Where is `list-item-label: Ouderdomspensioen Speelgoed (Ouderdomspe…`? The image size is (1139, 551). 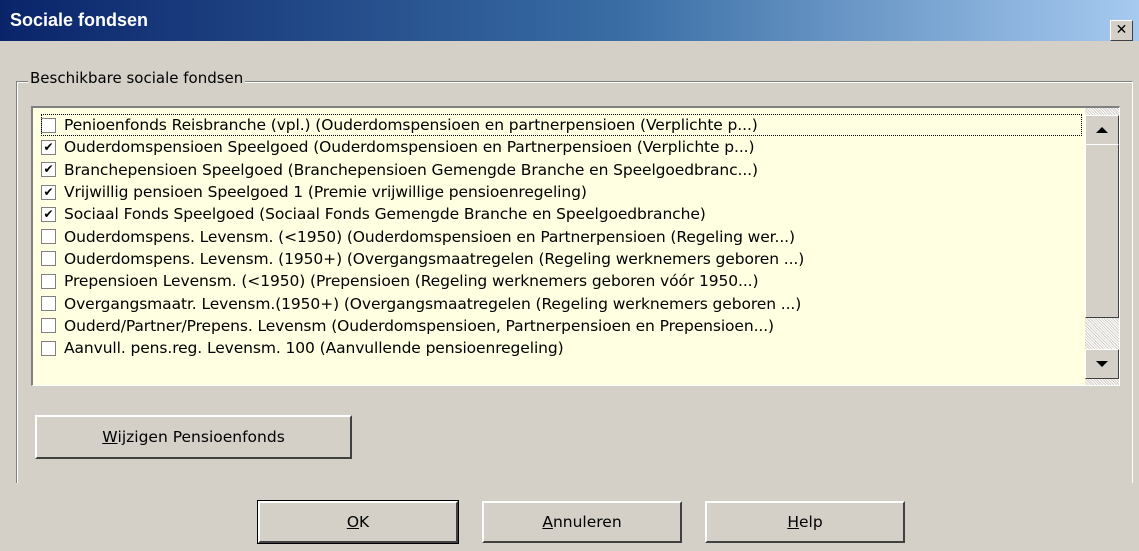
list-item-label: Ouderdomspensioen Speelgoed (Ouderdomspe… is located at coordinates (409, 147).